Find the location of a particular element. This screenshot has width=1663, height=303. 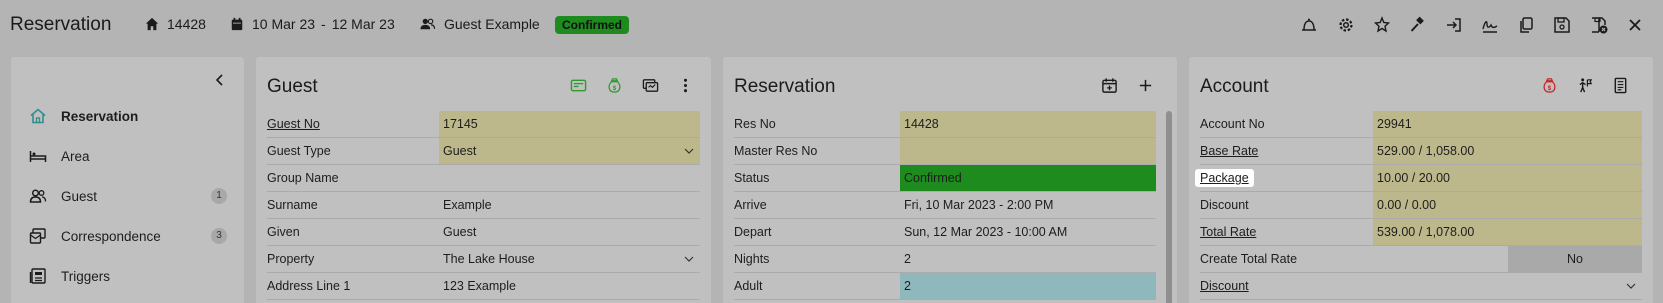

discount-select is located at coordinates (1507, 286).